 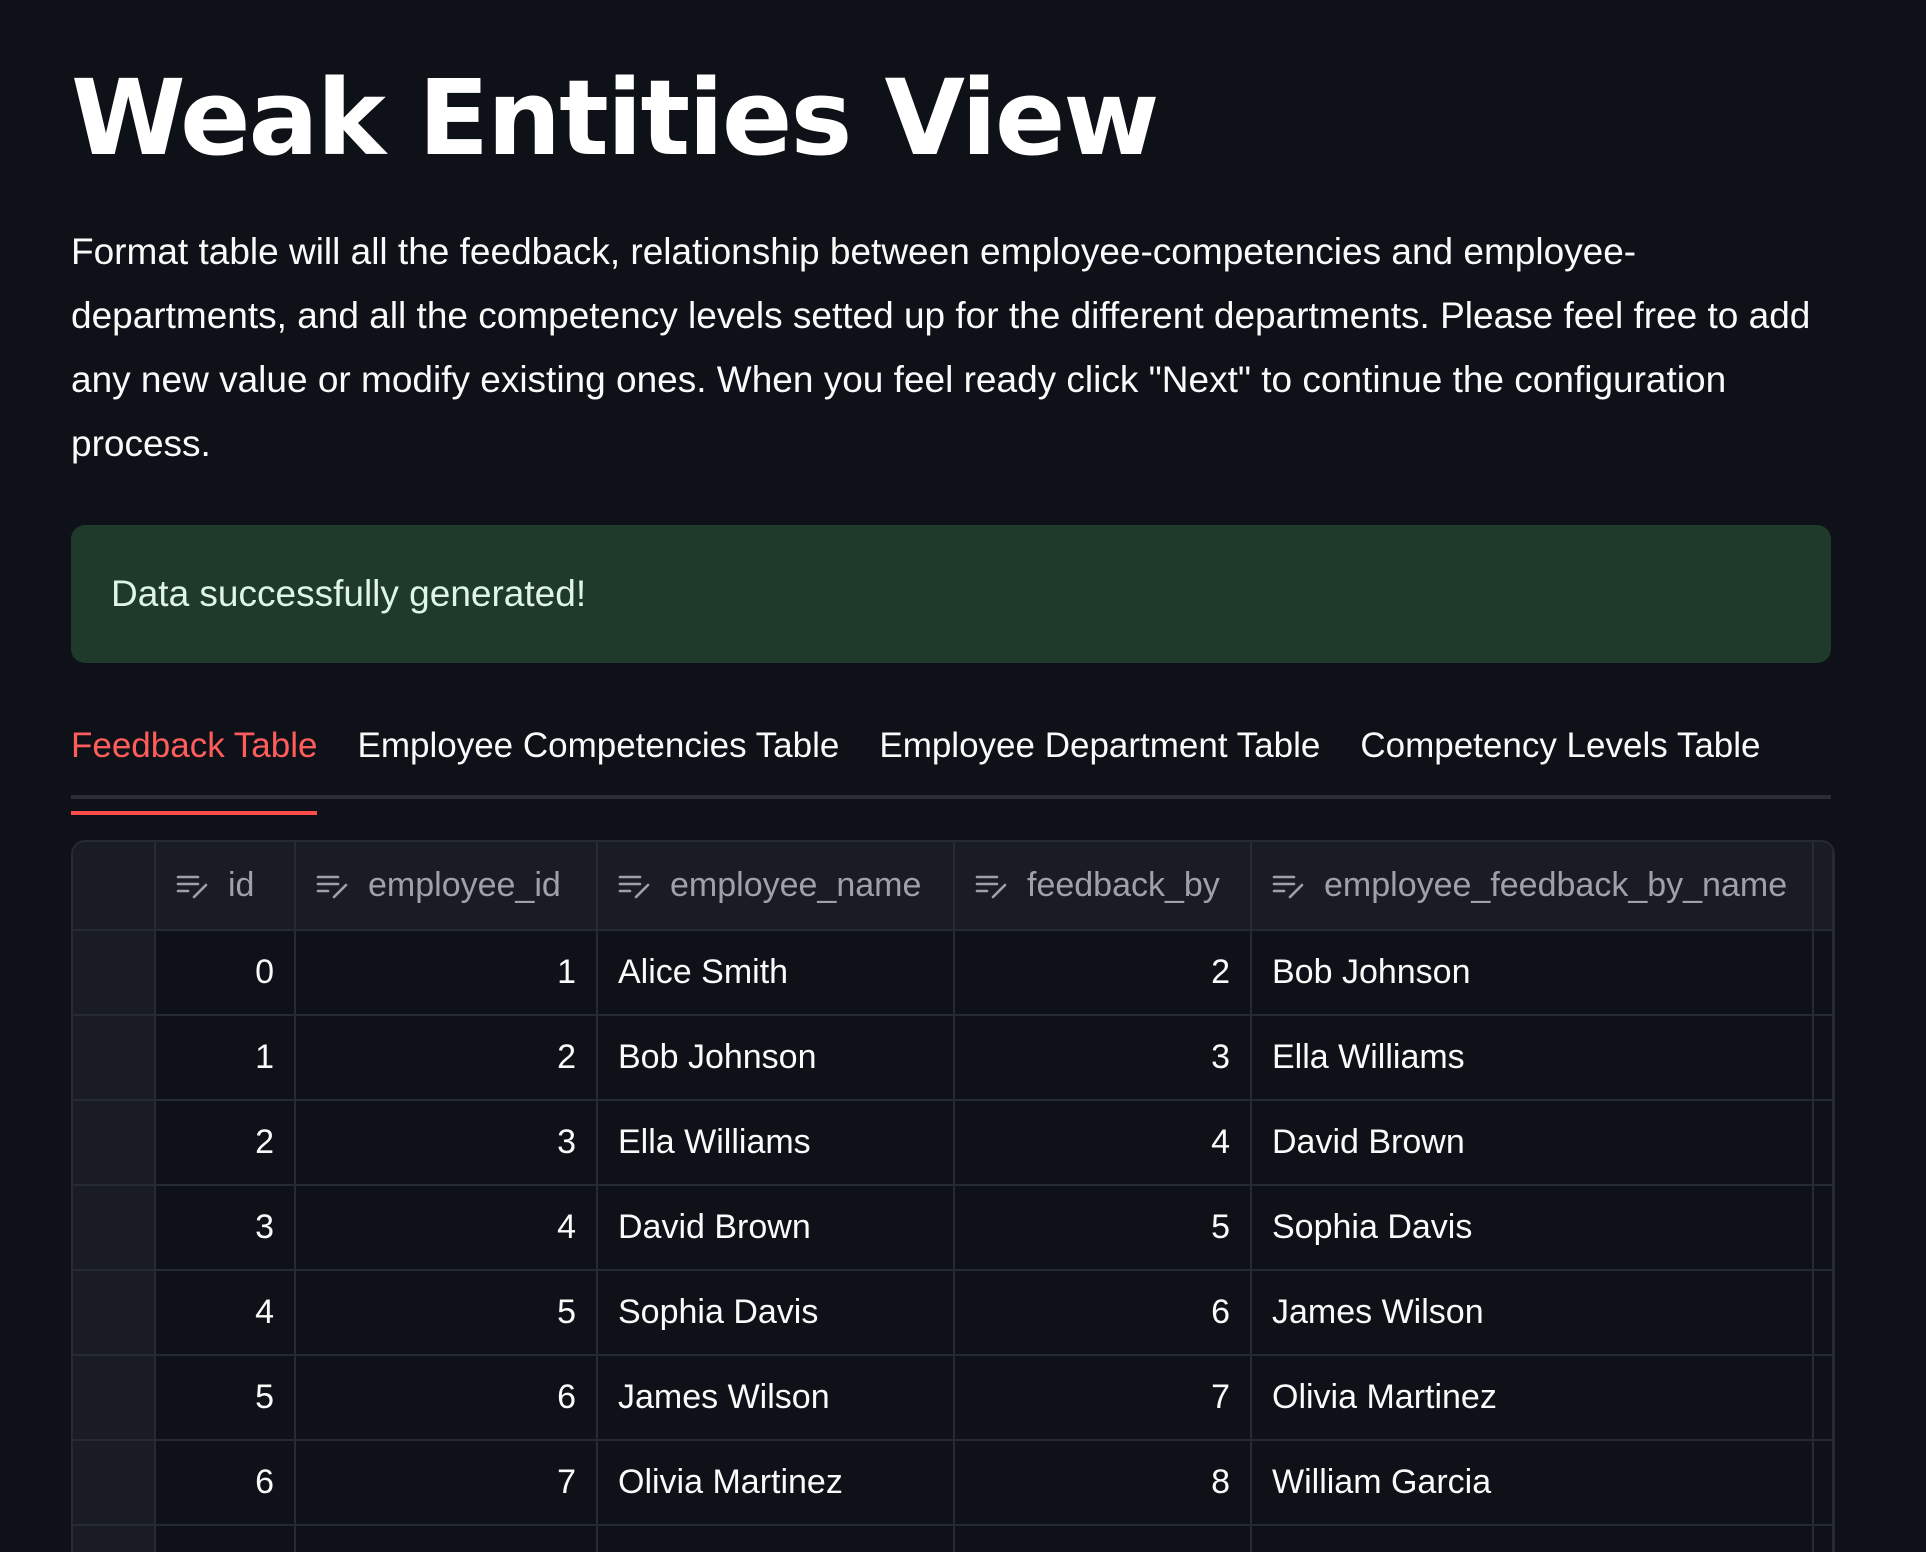 I want to click on cell-employee-name: Sophia Davis, so click(x=776, y=1313).